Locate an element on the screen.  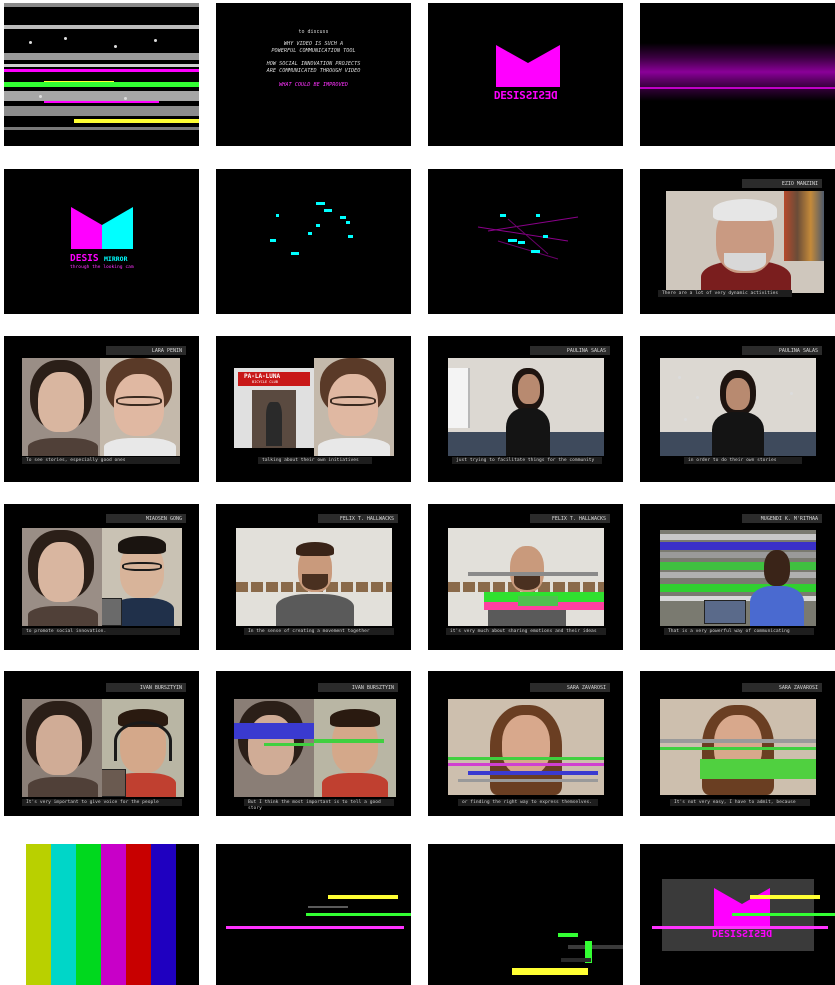
subtitle-caption: in order to do their own stories is located at coordinates (743, 460).